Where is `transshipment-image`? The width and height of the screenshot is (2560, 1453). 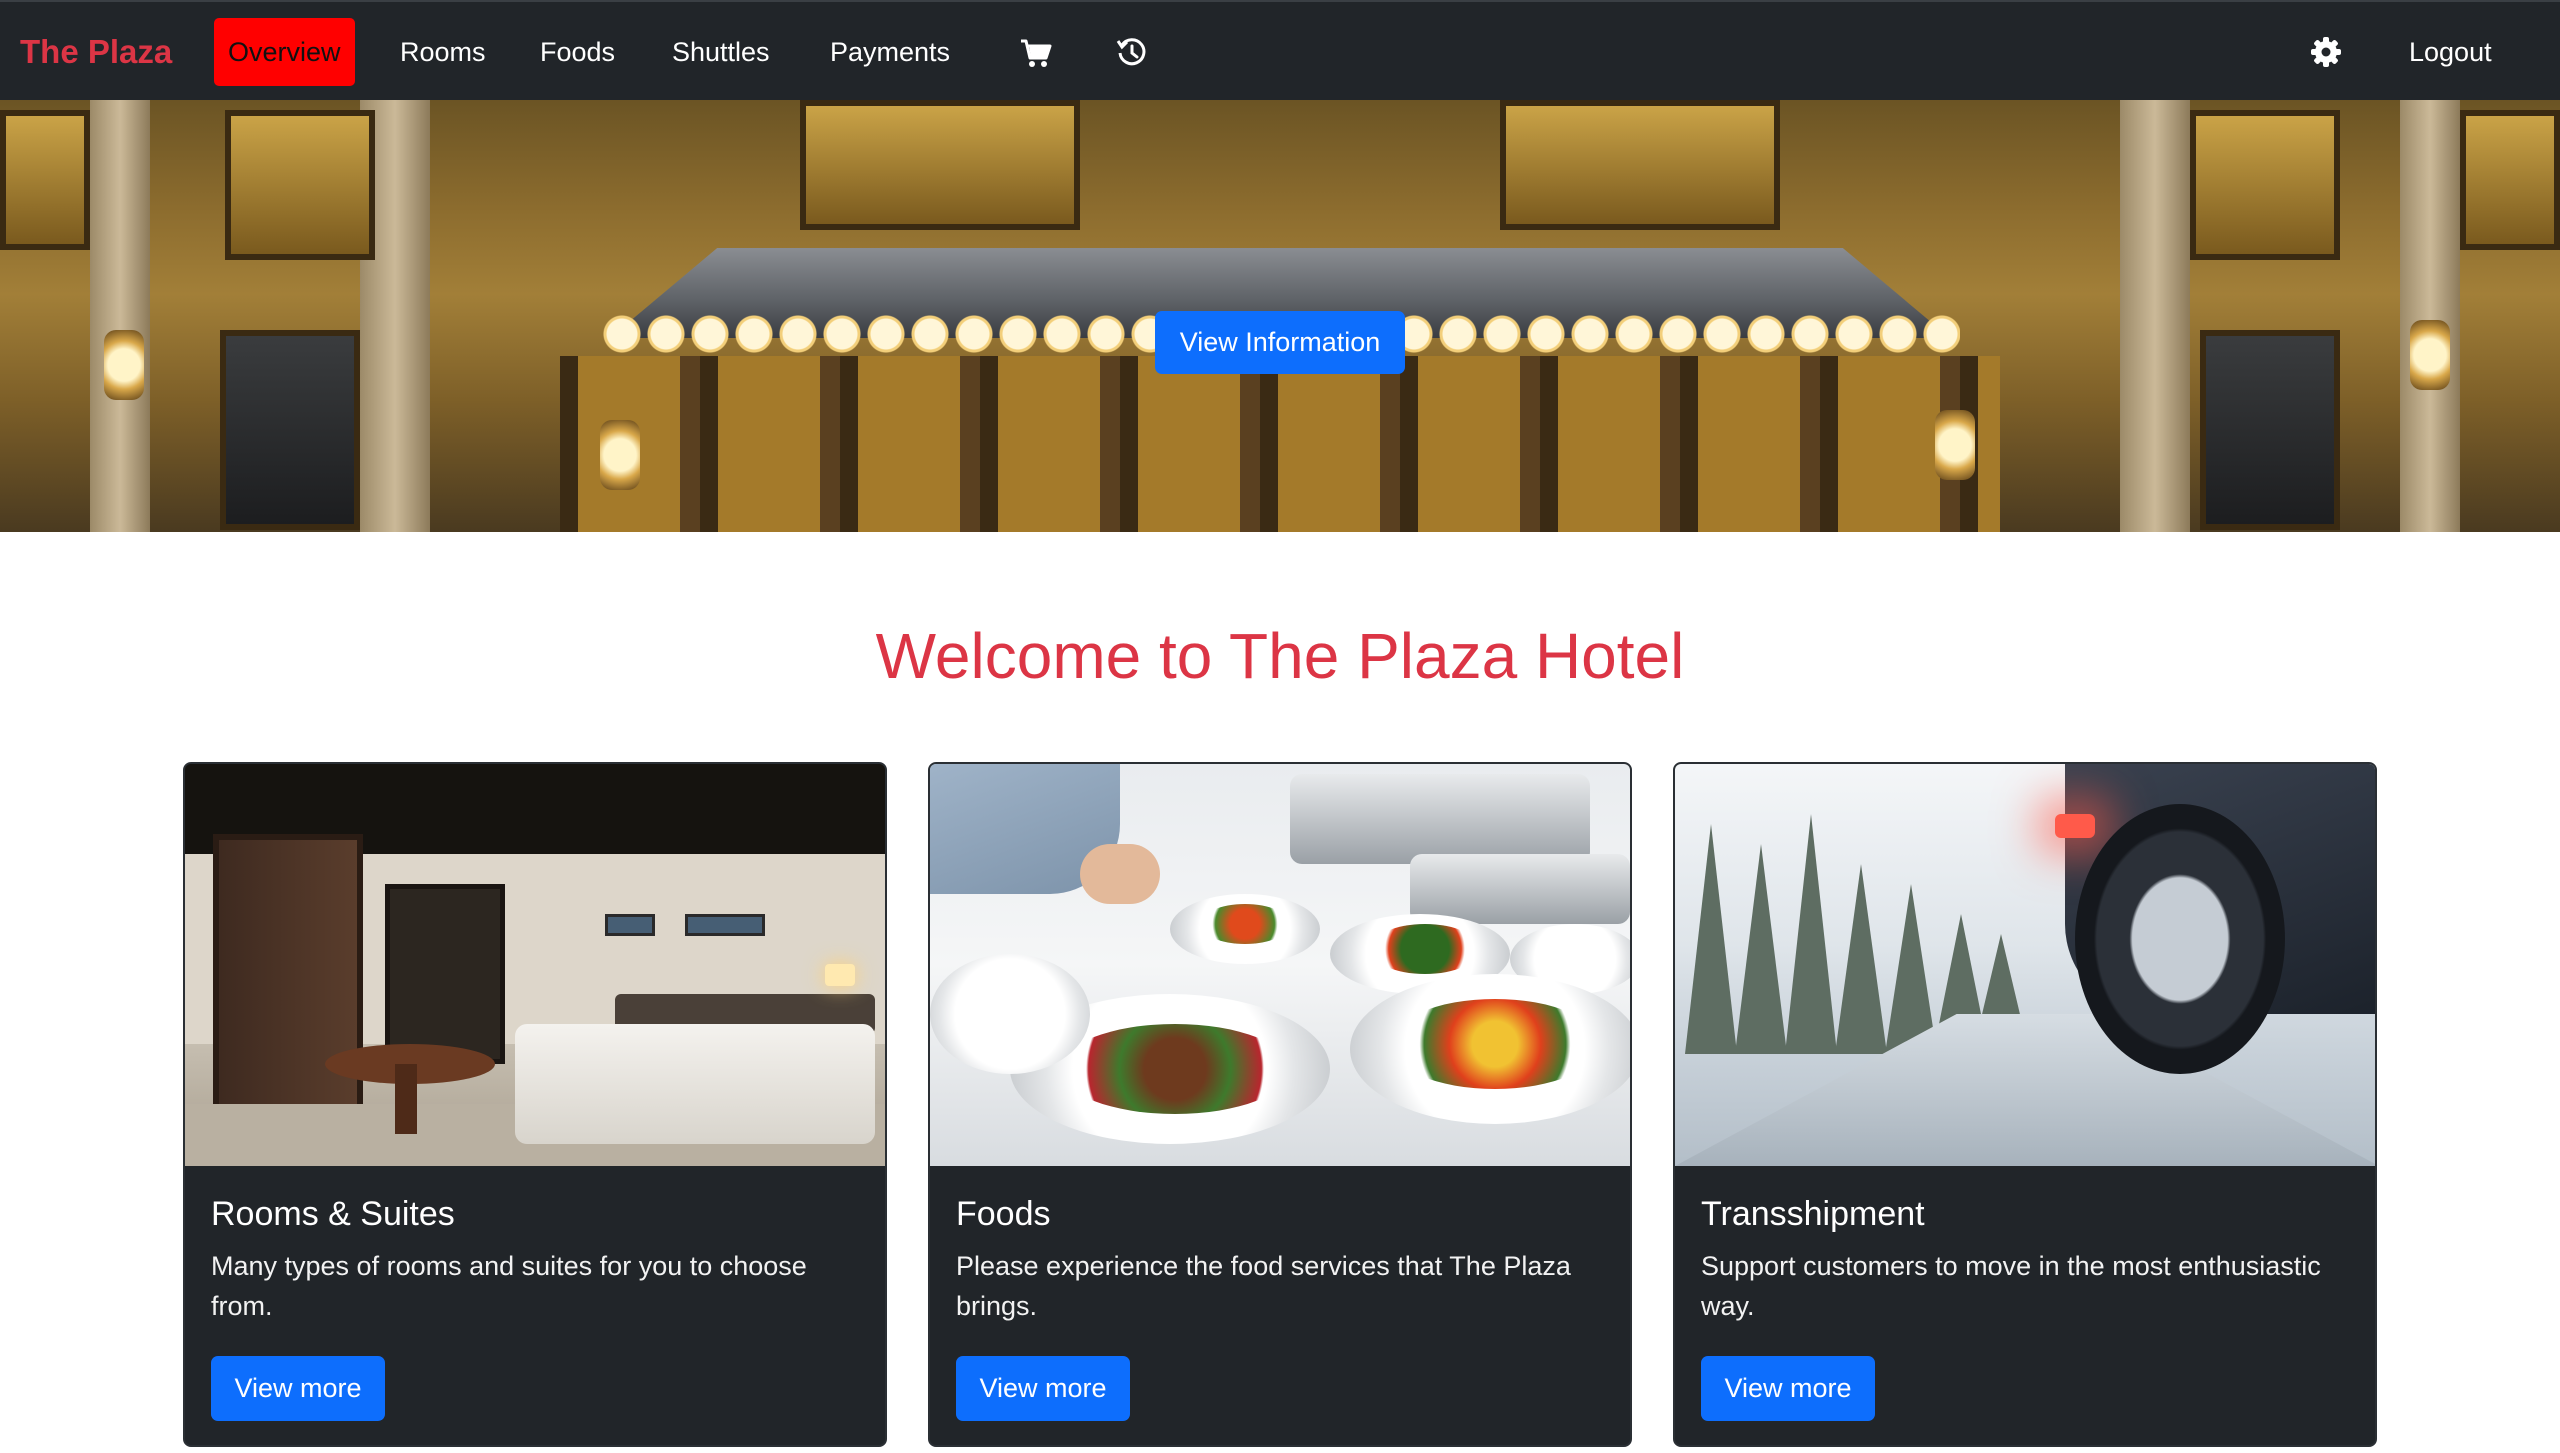 transshipment-image is located at coordinates (2025, 965).